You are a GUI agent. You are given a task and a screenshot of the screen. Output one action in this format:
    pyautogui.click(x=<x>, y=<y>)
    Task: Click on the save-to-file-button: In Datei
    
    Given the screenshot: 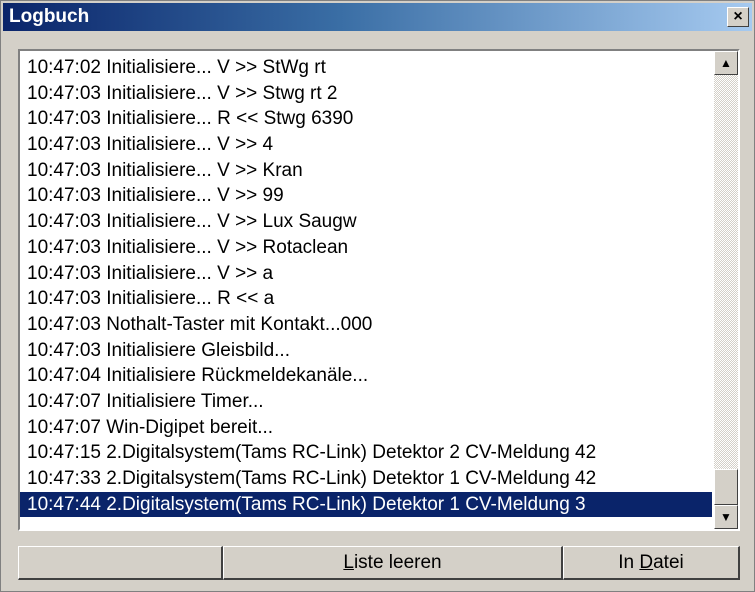 What is the action you would take?
    pyautogui.click(x=651, y=563)
    